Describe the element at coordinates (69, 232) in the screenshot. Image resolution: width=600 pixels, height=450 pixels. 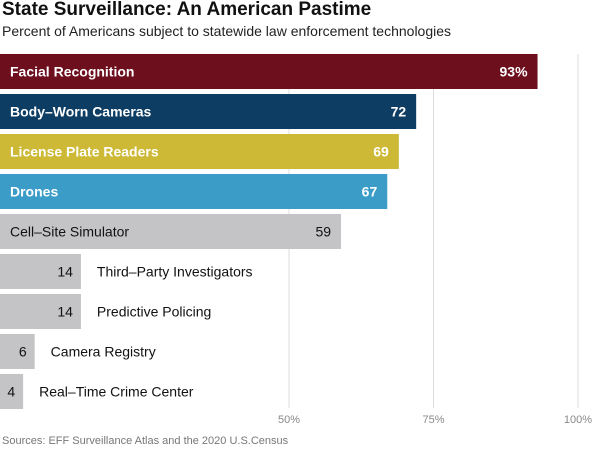
I see `bar-category-label-4: Cell–Site Simulator` at that location.